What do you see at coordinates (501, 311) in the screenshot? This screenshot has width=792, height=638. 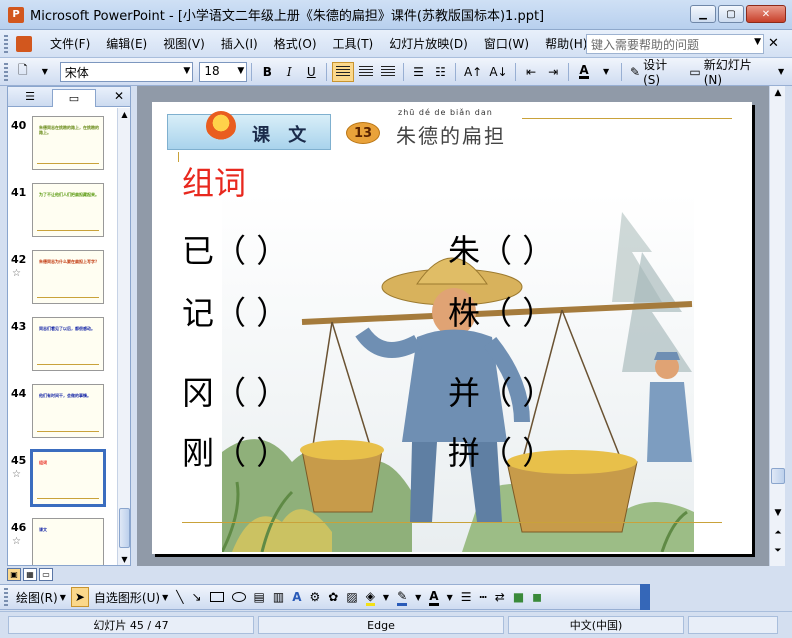 I see `word-item: 株（ ）` at bounding box center [501, 311].